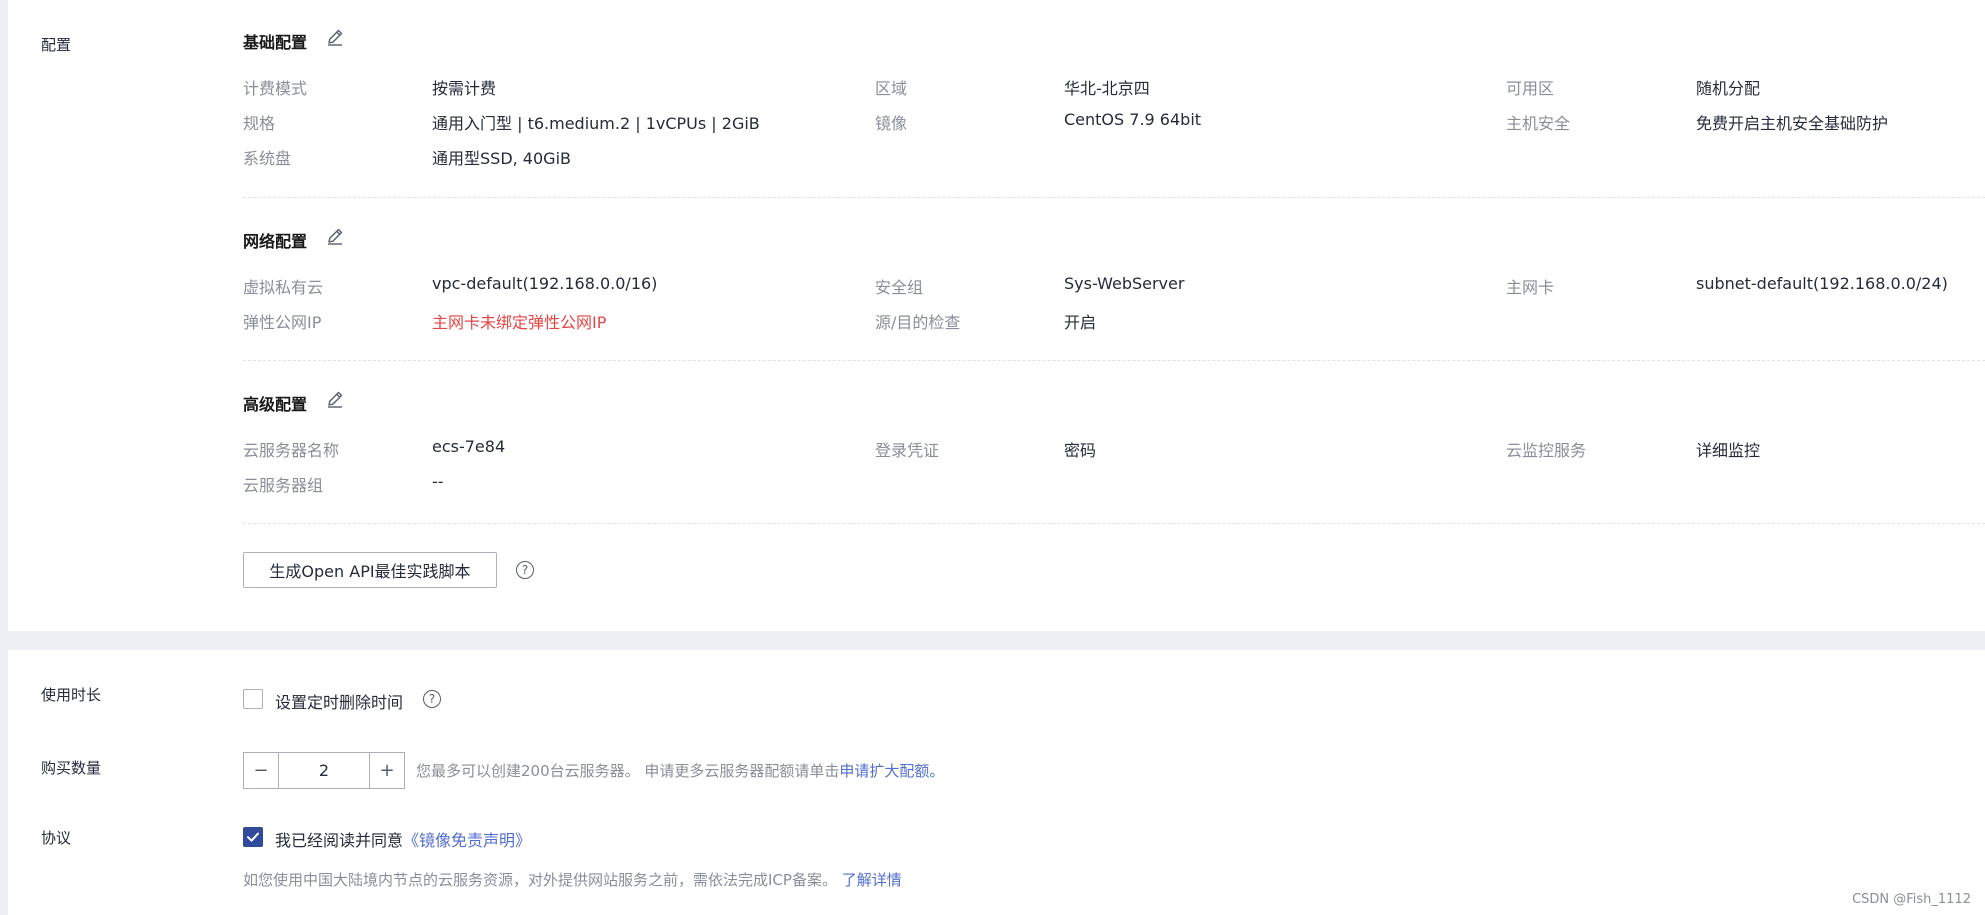 Image resolution: width=1985 pixels, height=915 pixels. What do you see at coordinates (464, 88) in the screenshot?
I see `billing-mode-value: 按需计费` at bounding box center [464, 88].